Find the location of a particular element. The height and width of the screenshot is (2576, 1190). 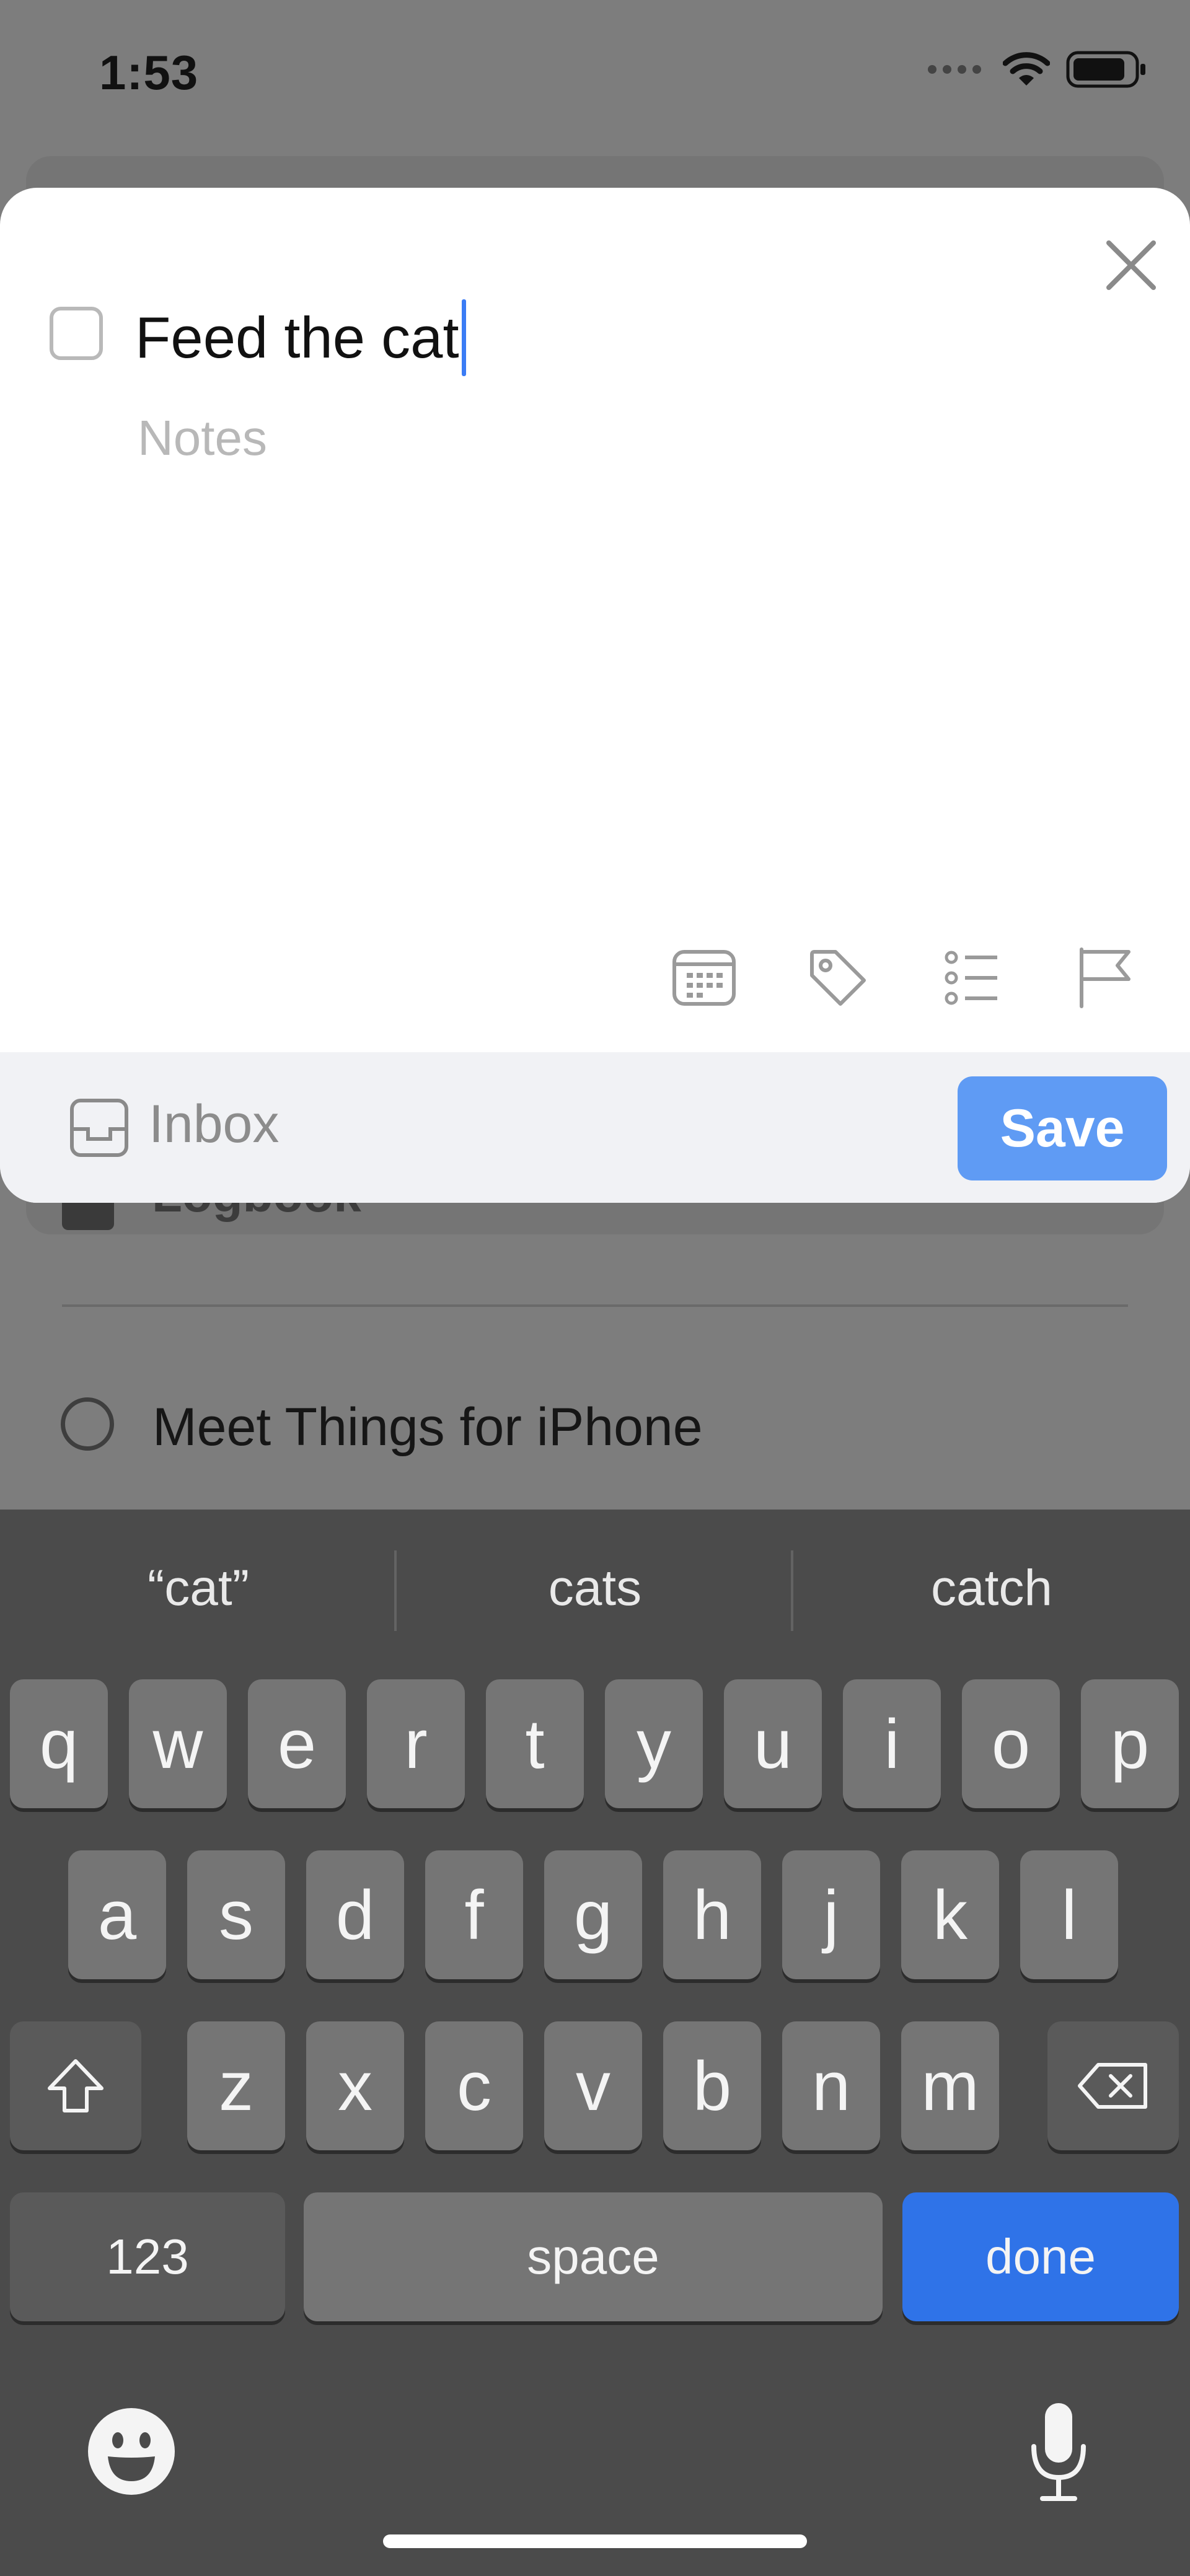

delete-key is located at coordinates (1113, 2085).